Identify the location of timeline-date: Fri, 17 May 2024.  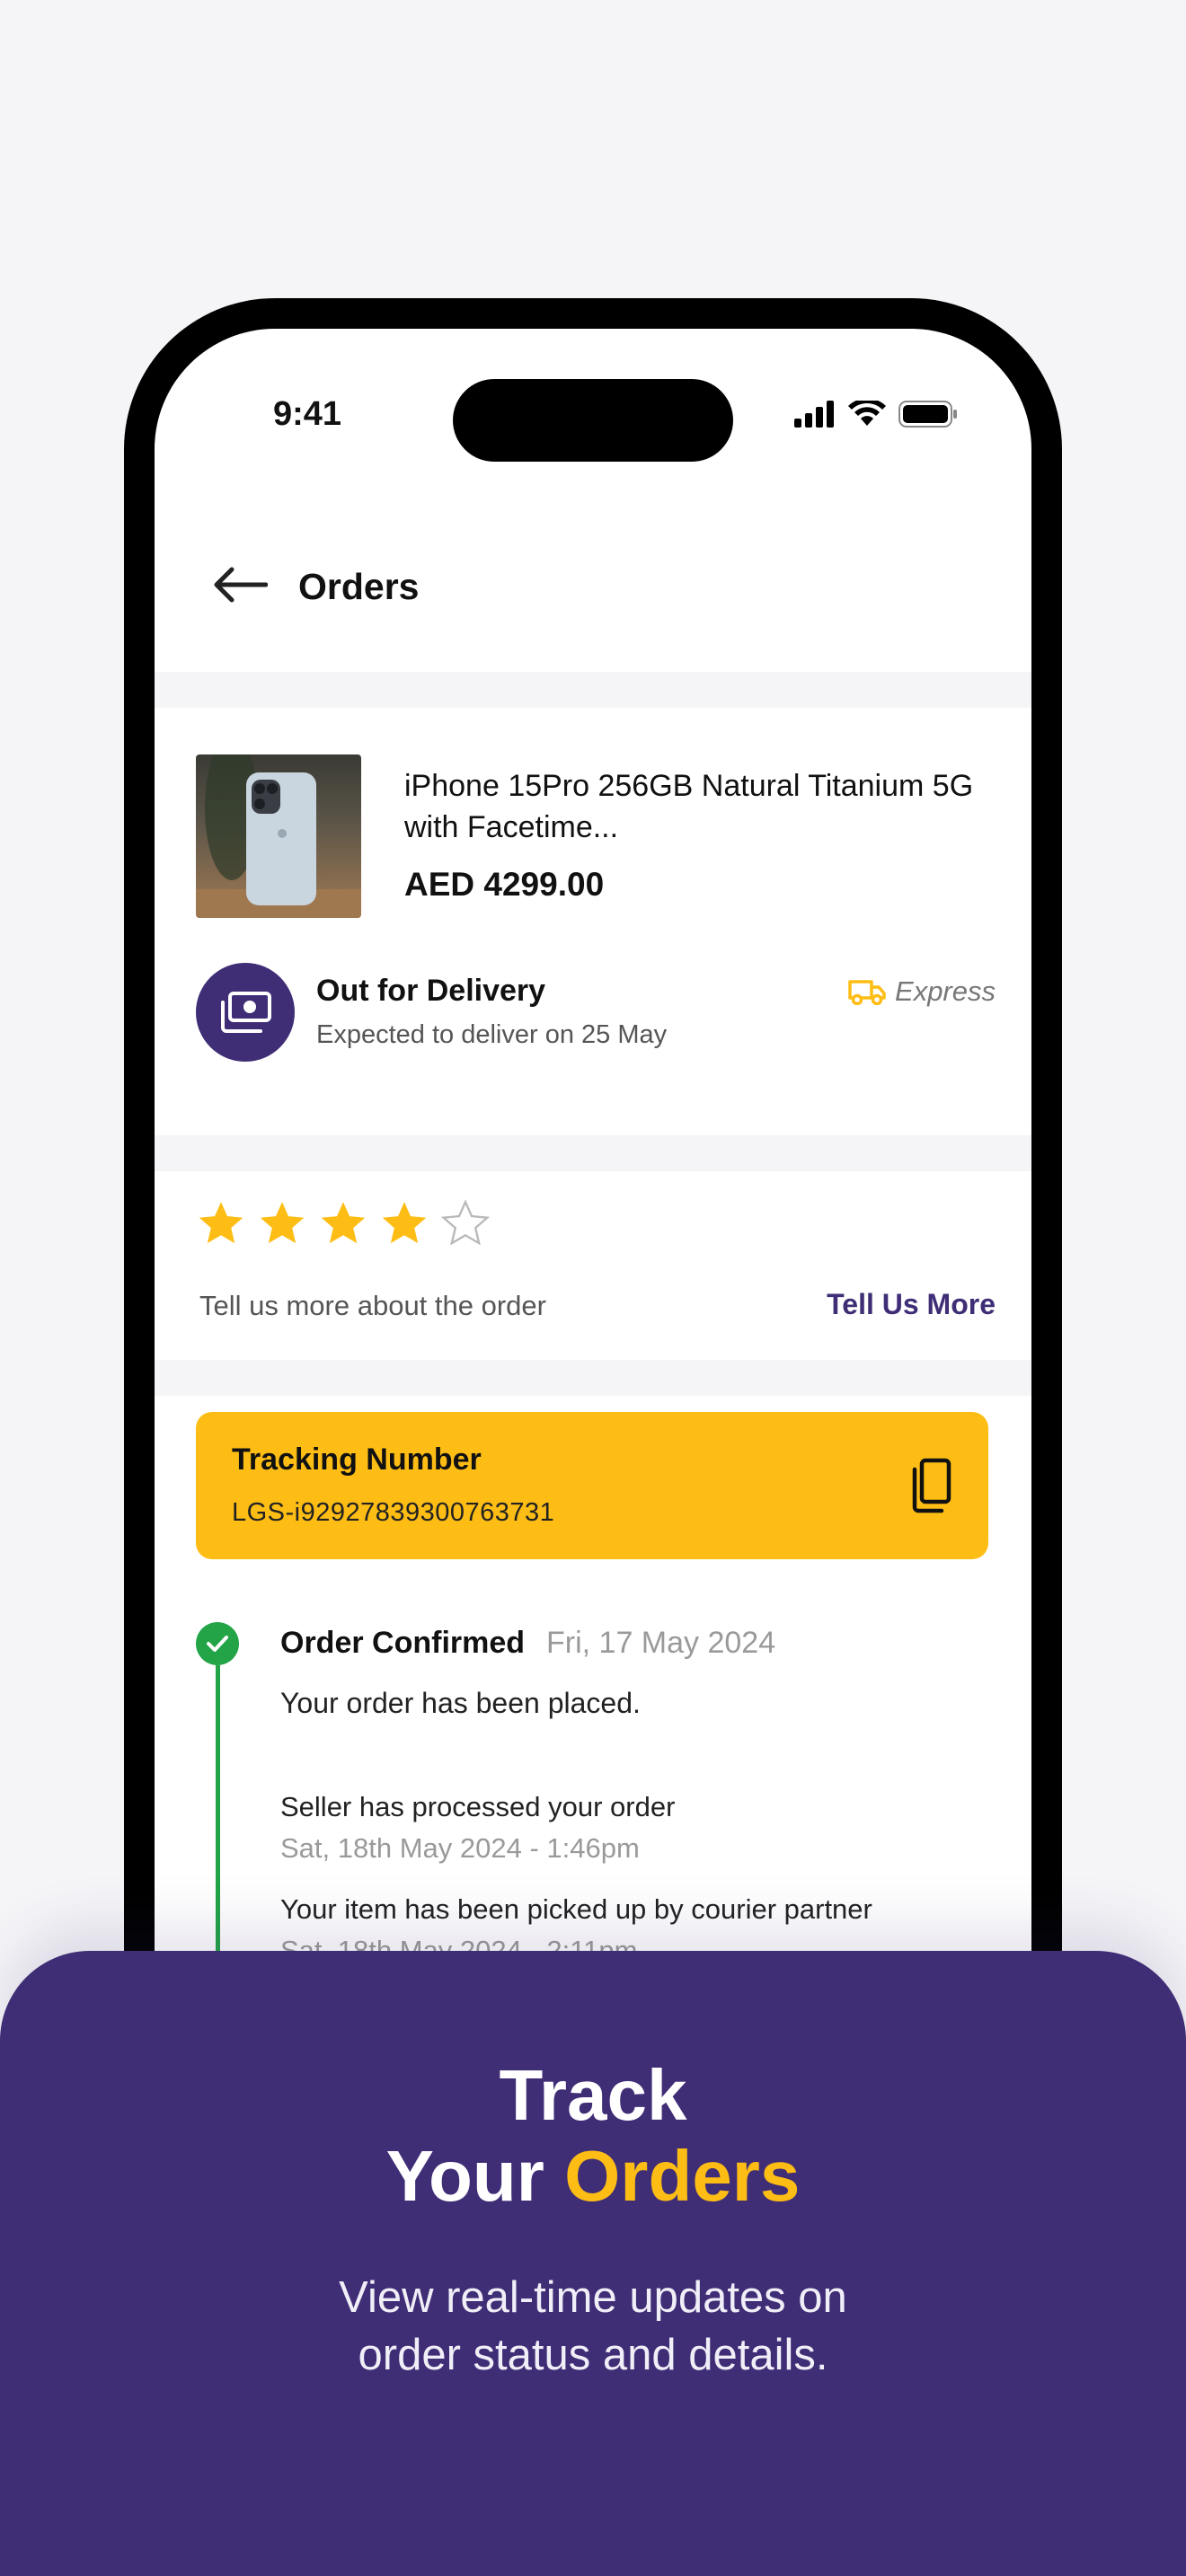
(661, 1643).